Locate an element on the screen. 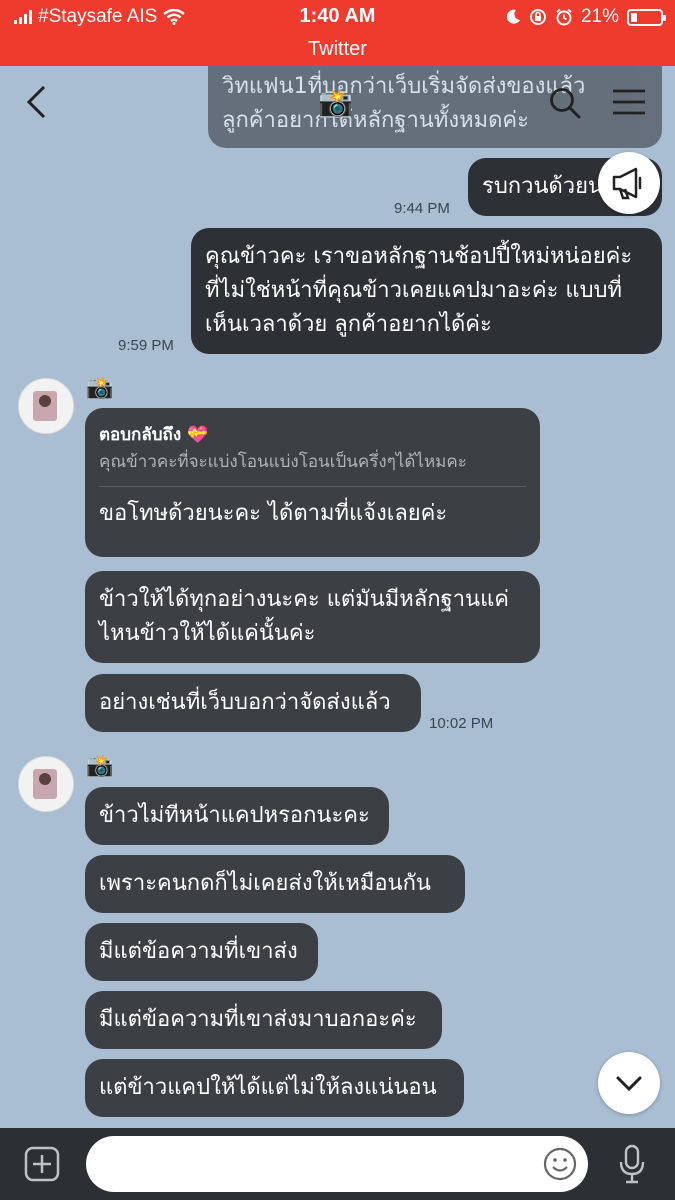 This screenshot has width=675, height=1200. chevron-down-icon is located at coordinates (629, 1084).